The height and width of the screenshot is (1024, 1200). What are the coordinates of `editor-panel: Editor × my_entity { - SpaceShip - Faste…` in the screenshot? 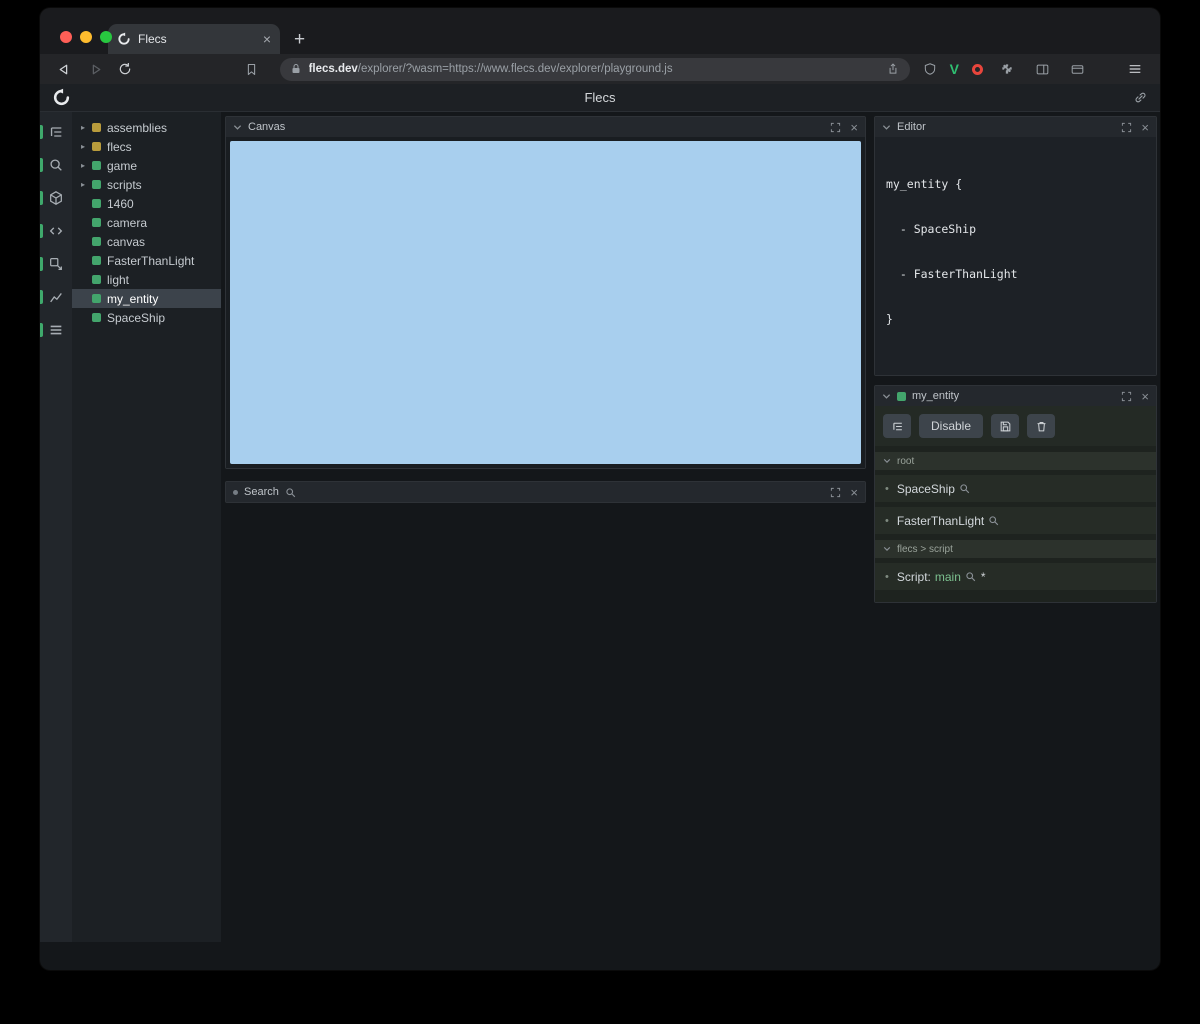 It's located at (1015, 246).